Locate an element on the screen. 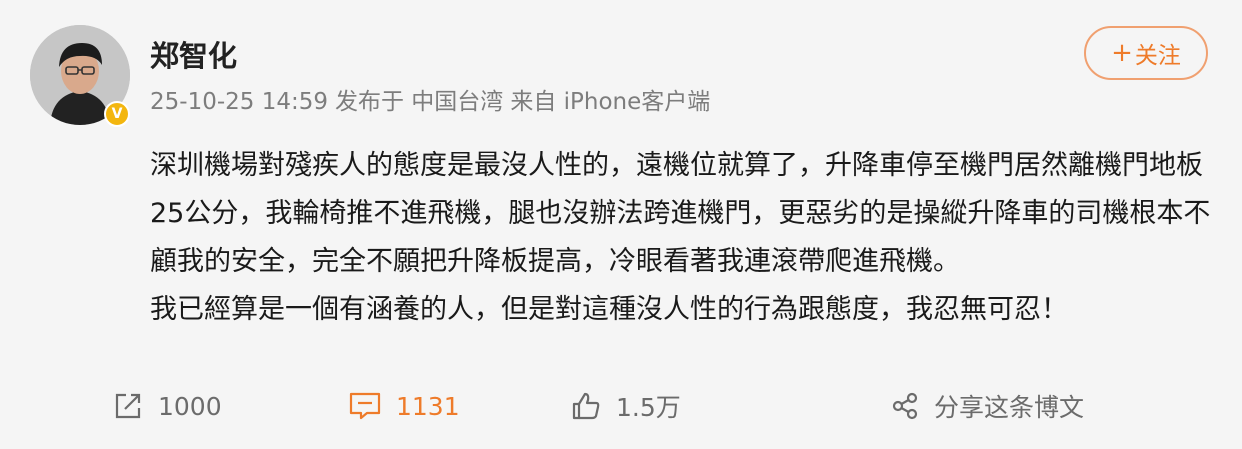 This screenshot has height=449, width=1242. post-meta: 25-10-25 14:59 发布于 中国台湾 来自 iPhone客户端 is located at coordinates (433, 102).